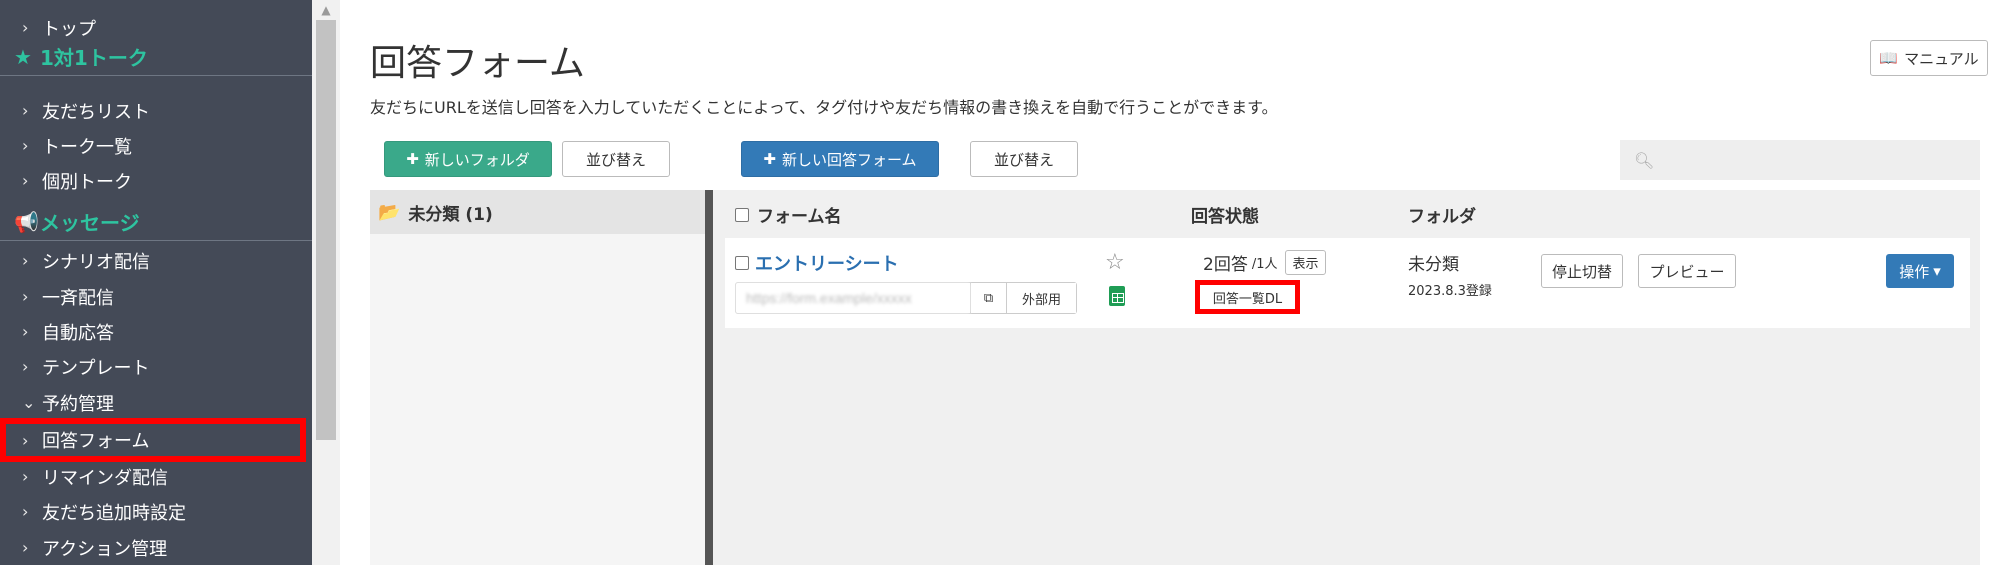  What do you see at coordinates (156, 331) in the screenshot?
I see `sidebar-item-auto-reply: › 自動応答` at bounding box center [156, 331].